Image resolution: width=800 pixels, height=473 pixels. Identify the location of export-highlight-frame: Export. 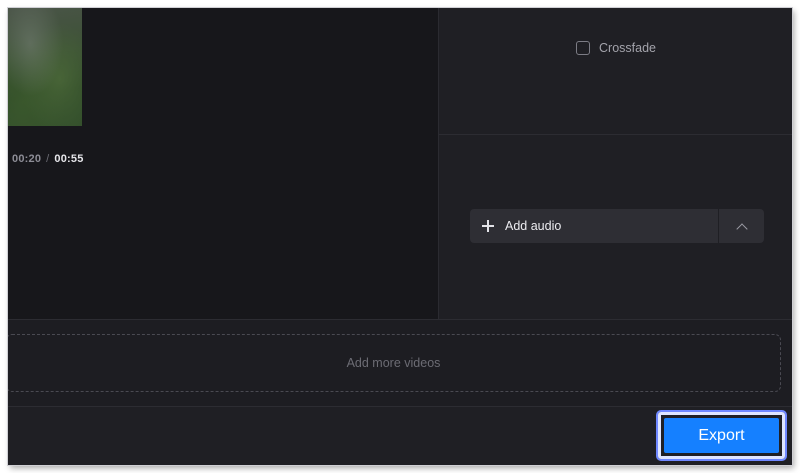
(721, 435).